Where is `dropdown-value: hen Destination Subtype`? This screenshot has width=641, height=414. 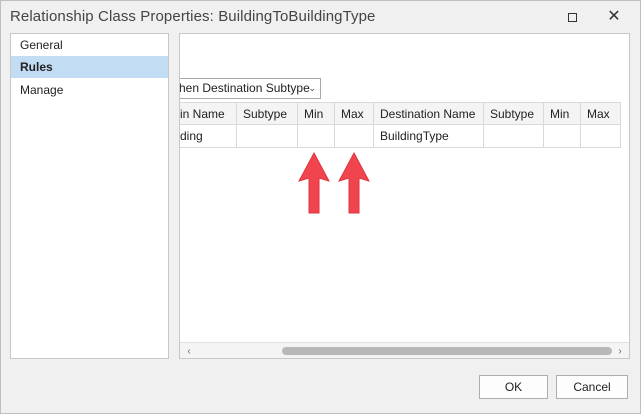
dropdown-value: hen Destination Subtype is located at coordinates (244, 88).